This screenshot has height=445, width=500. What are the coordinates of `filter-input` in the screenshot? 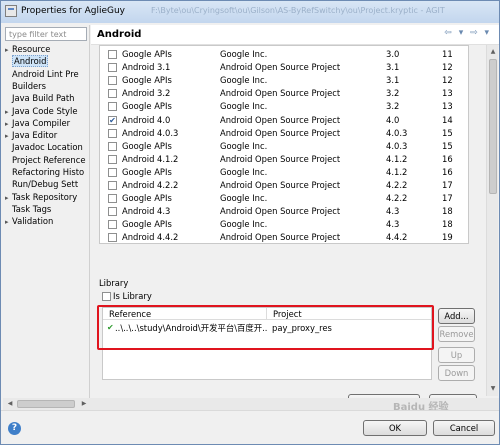 It's located at (46, 34).